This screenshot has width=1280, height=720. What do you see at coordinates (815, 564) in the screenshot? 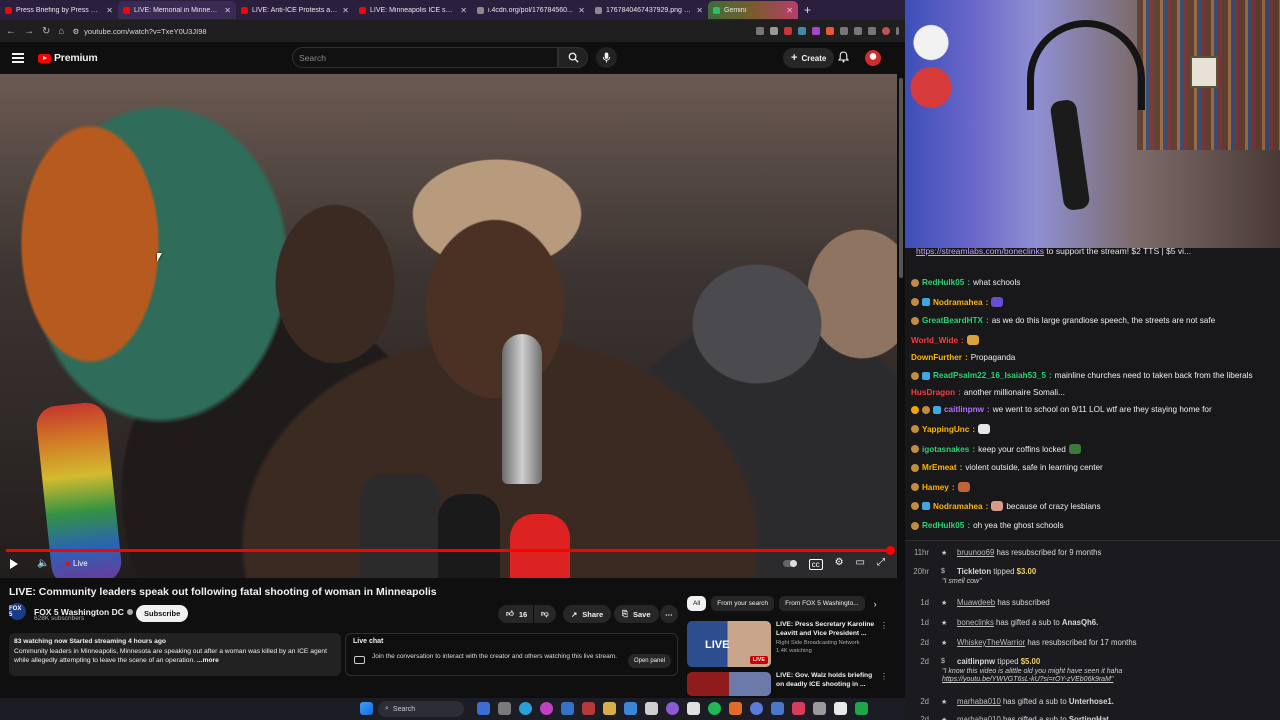
I see `captions-icon: cc` at bounding box center [815, 564].